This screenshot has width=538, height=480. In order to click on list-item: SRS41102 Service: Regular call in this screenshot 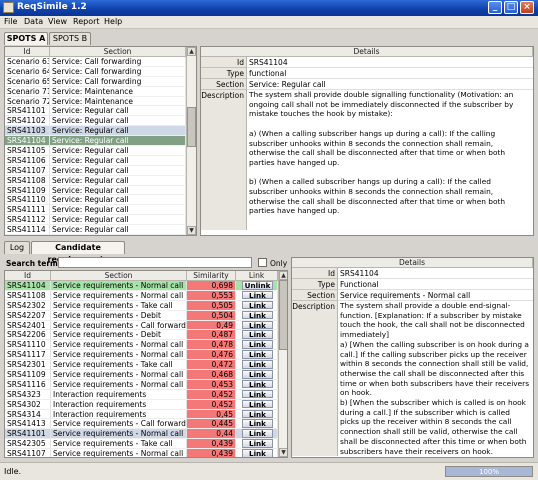, I will do `click(95, 121)`.